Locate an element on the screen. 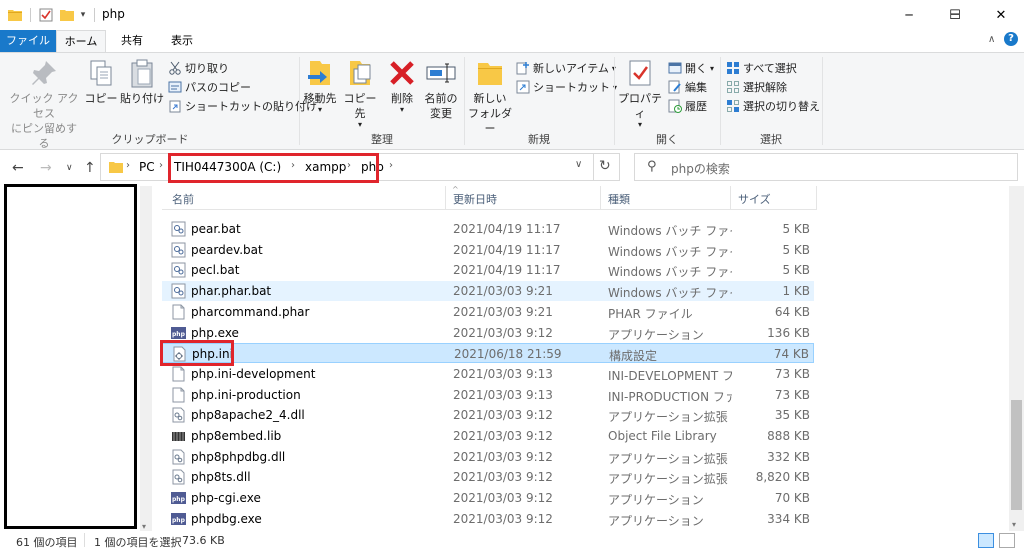  history-label: 履歴 is located at coordinates (696, 106).